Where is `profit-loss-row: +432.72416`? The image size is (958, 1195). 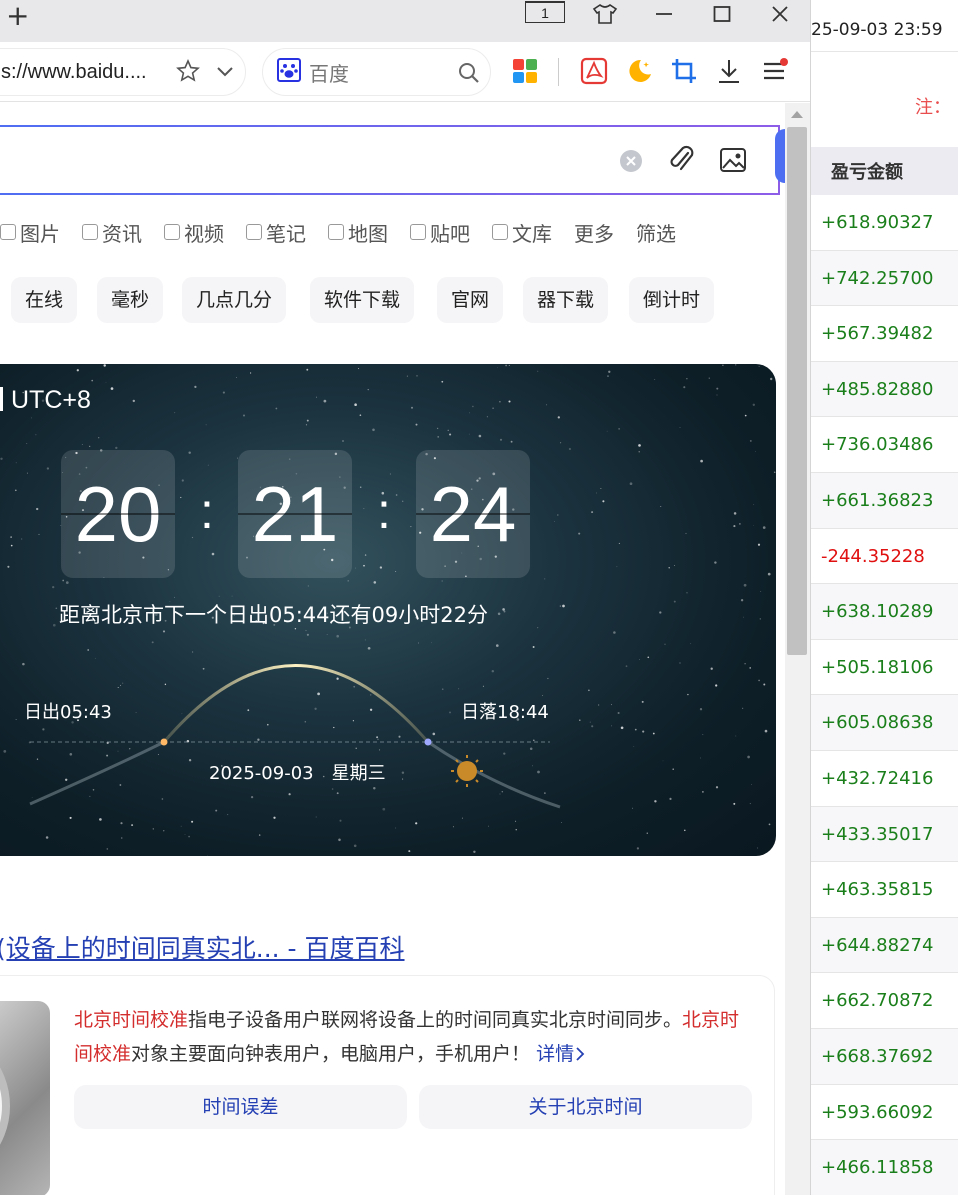
profit-loss-row: +432.72416 is located at coordinates (884, 779).